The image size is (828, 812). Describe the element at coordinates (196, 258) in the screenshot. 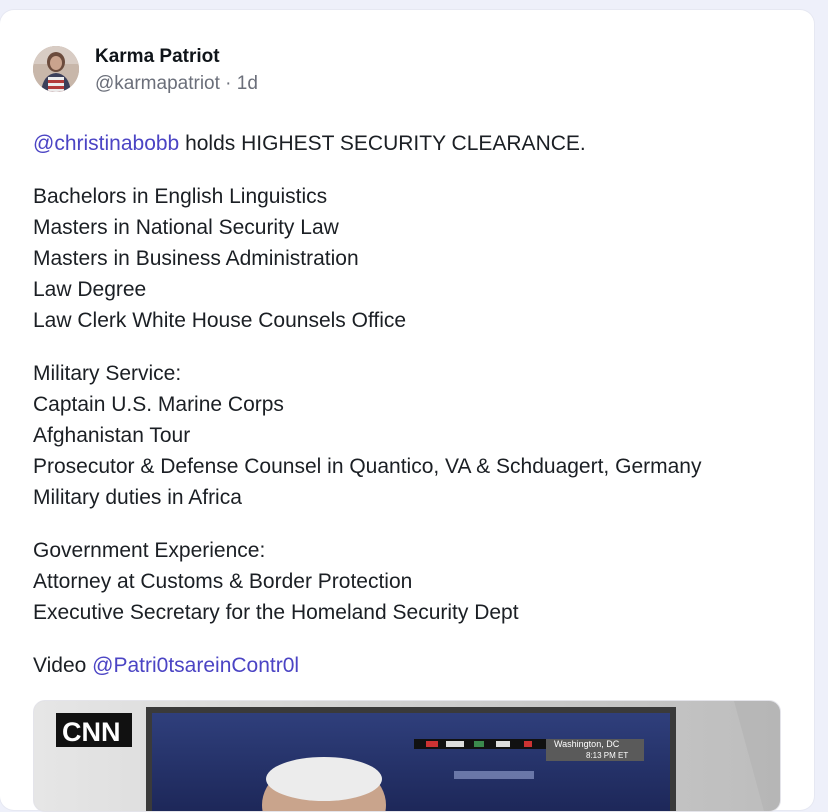

I see `education-line: Masters in Business Administration` at that location.